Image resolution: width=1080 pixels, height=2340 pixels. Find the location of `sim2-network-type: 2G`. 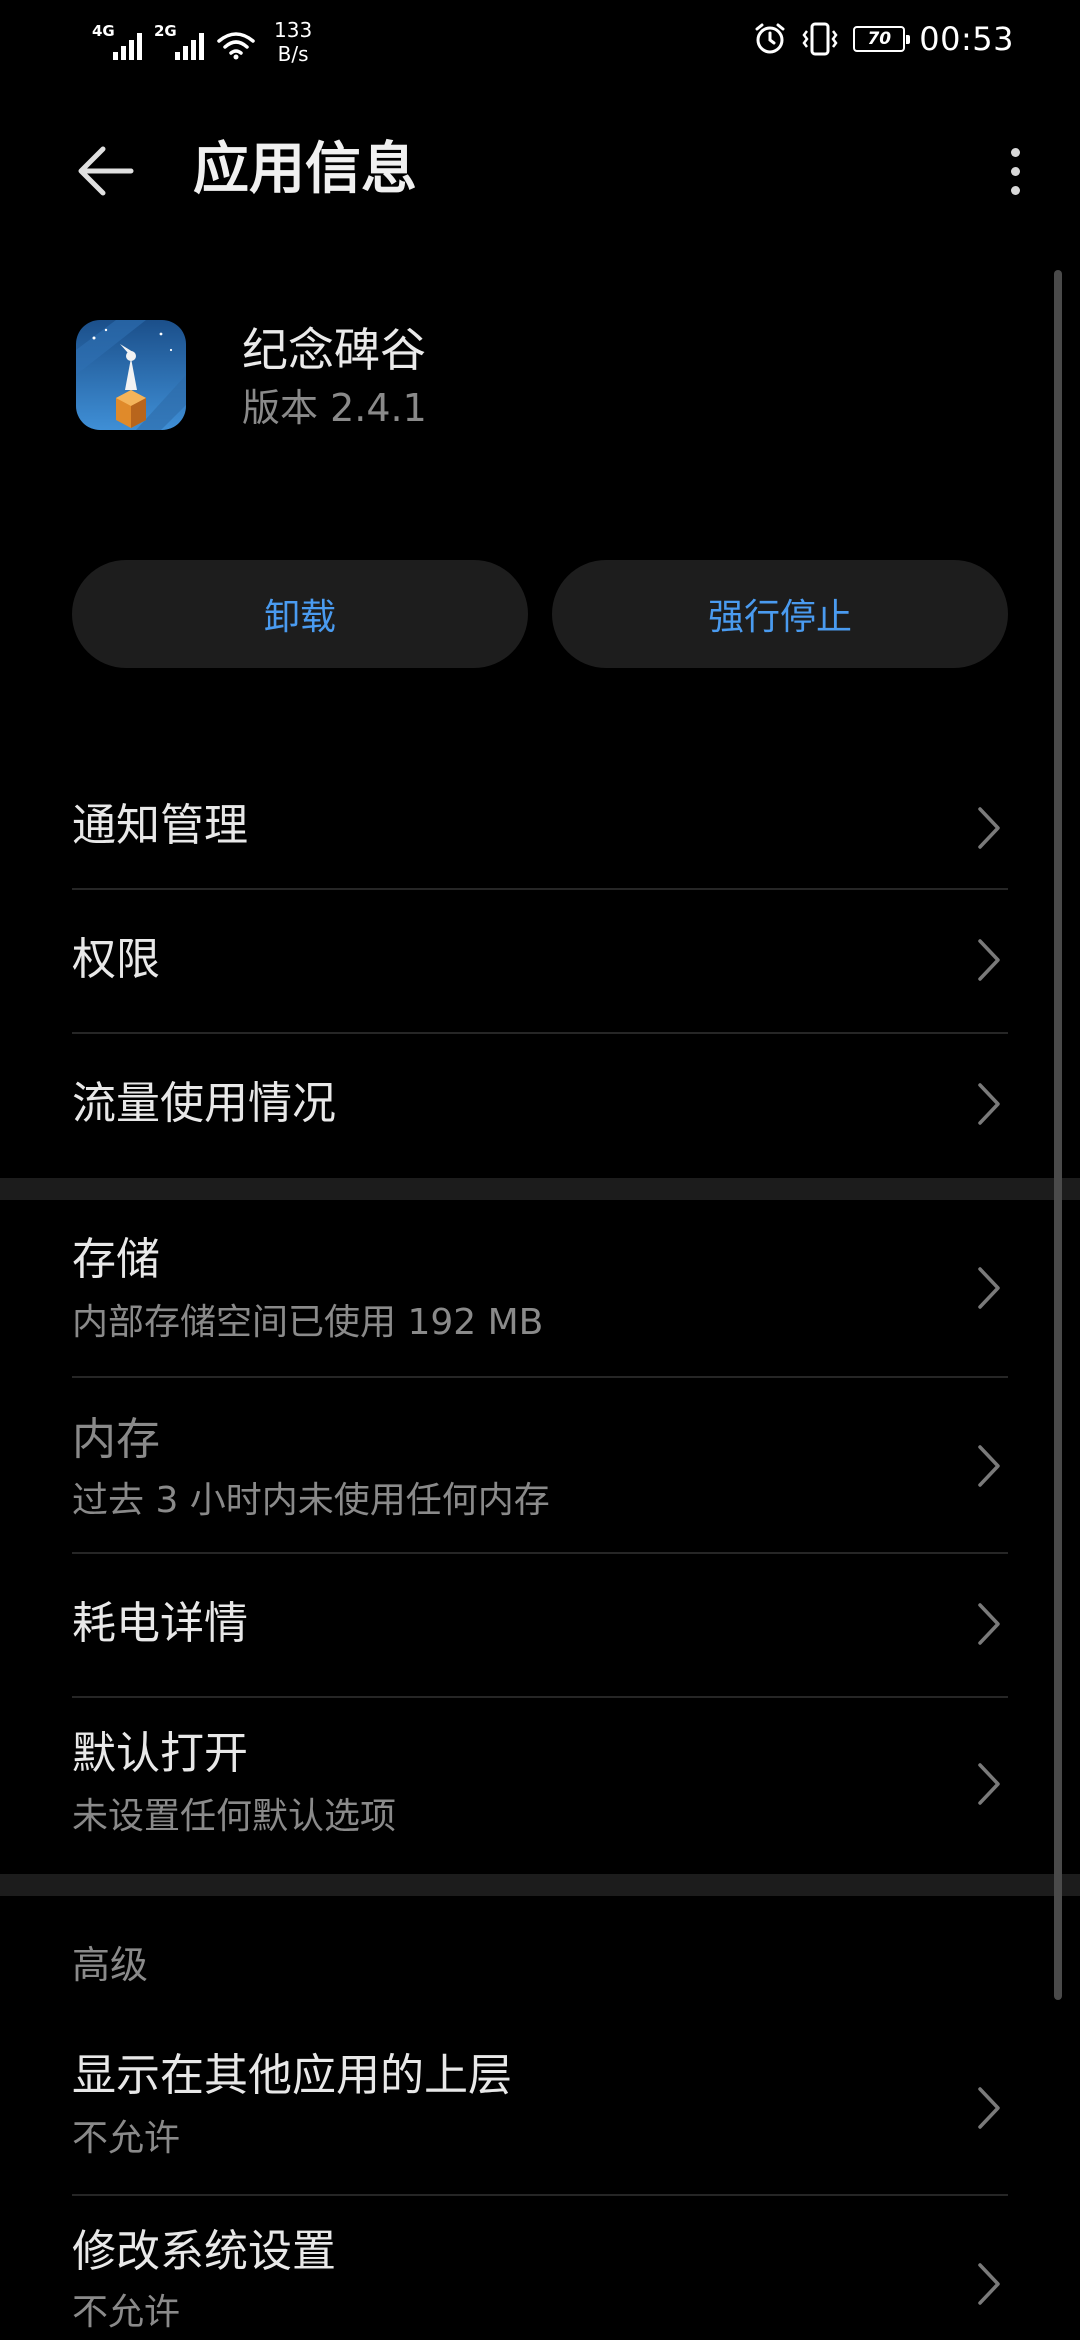

sim2-network-type: 2G is located at coordinates (165, 31).